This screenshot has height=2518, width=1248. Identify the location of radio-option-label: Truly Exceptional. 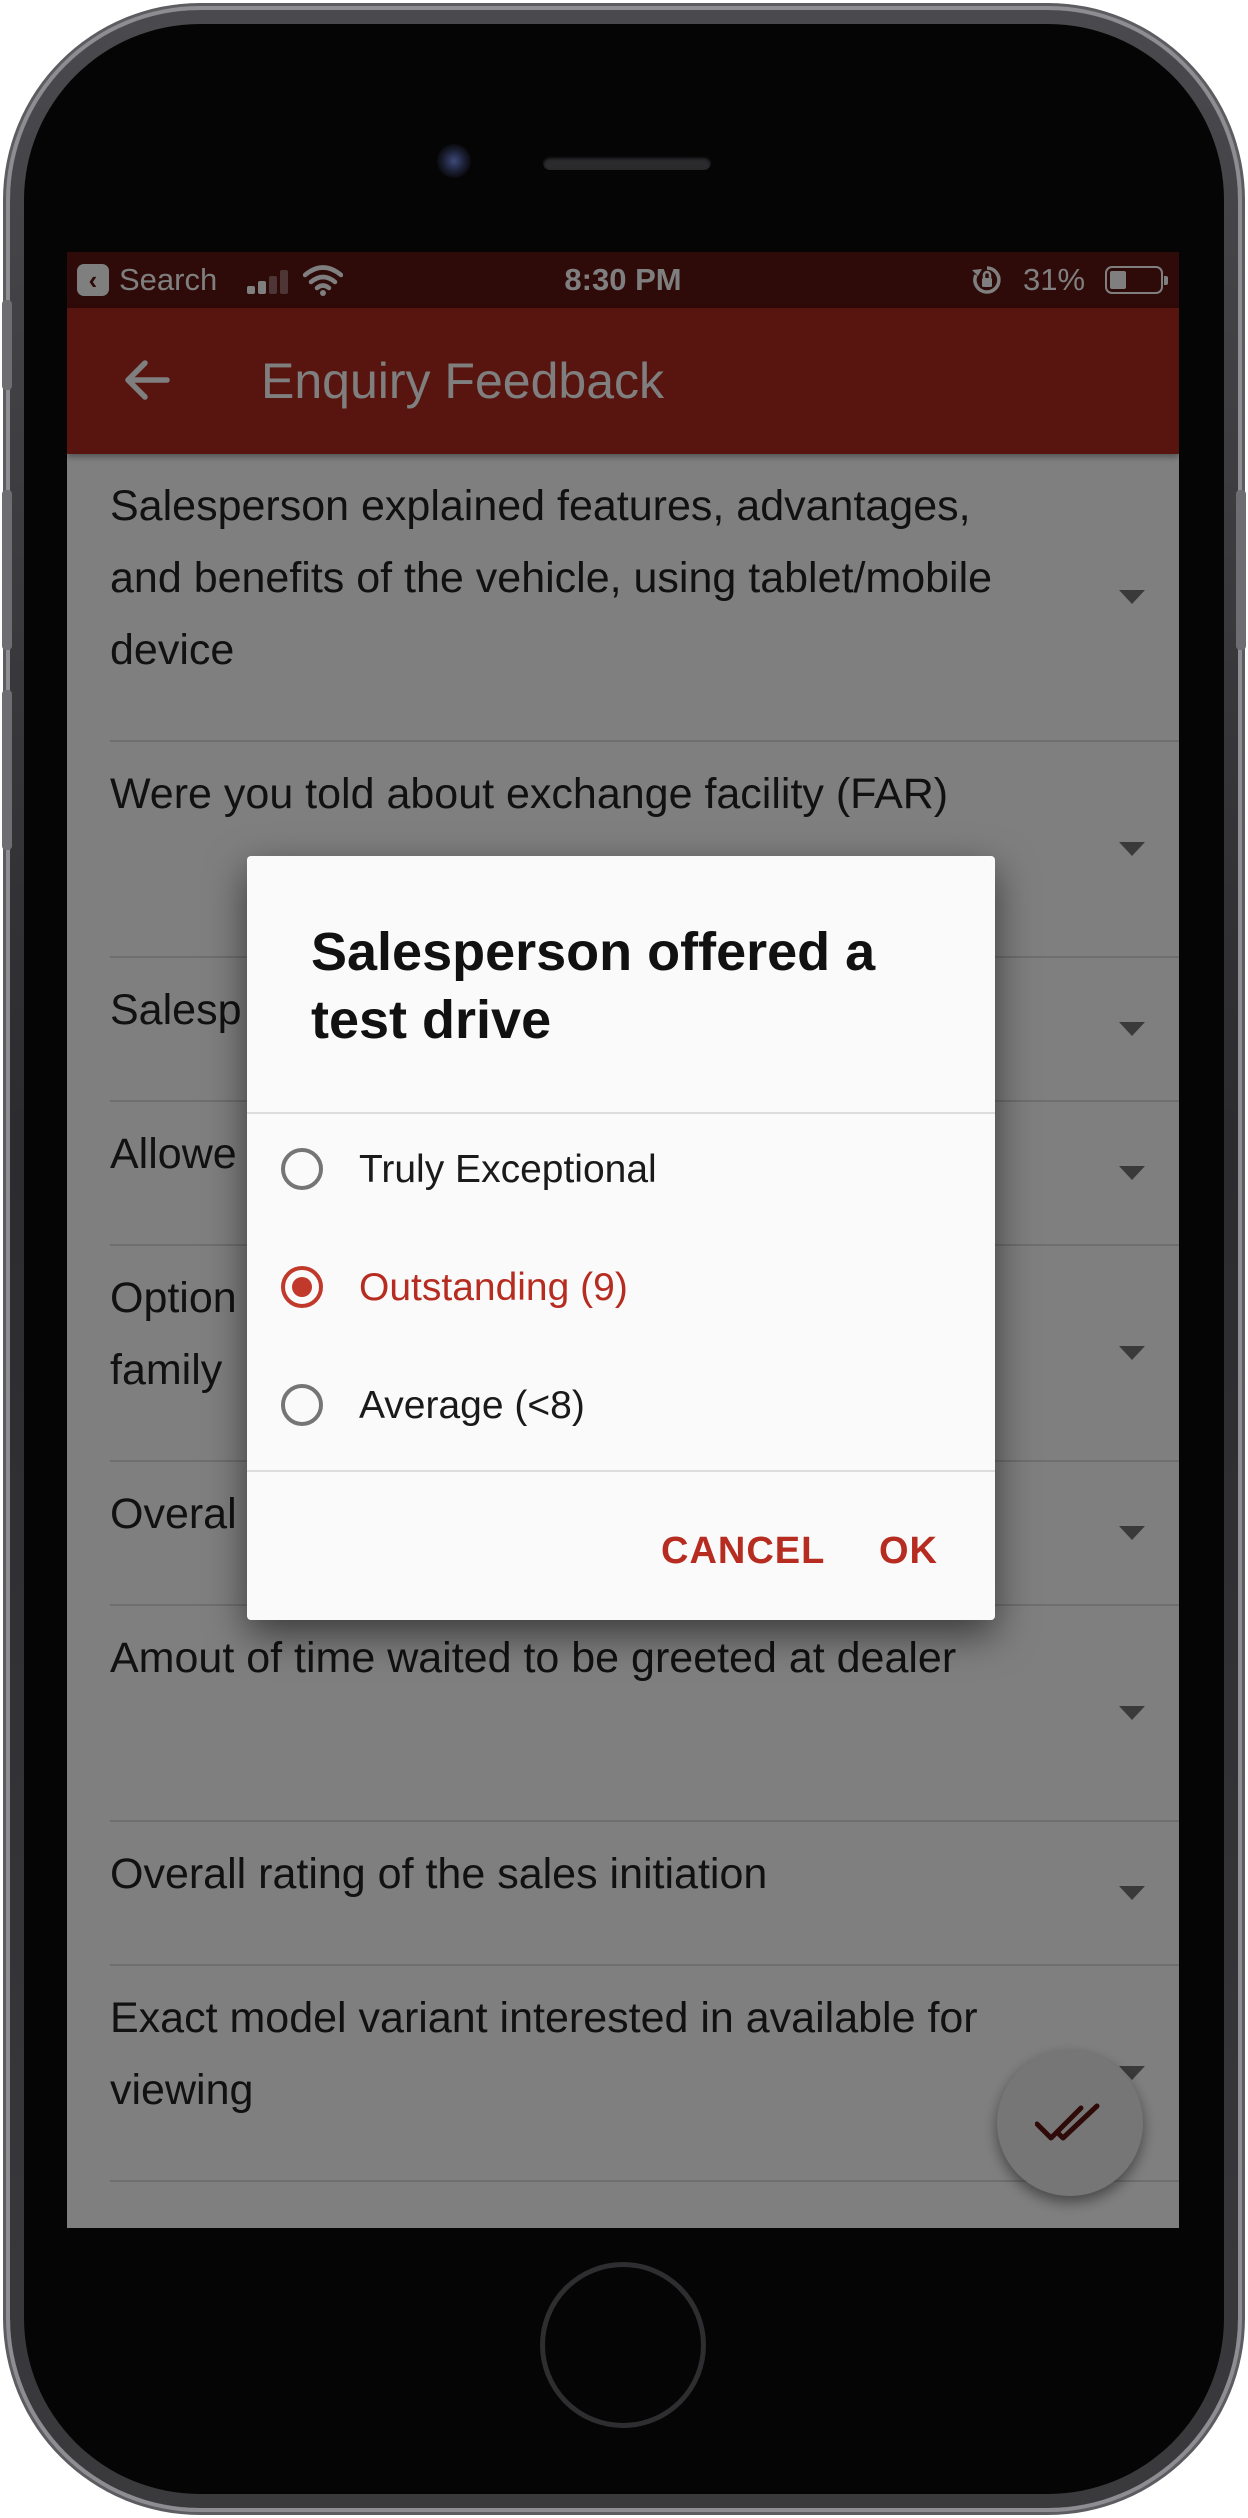
(508, 1169).